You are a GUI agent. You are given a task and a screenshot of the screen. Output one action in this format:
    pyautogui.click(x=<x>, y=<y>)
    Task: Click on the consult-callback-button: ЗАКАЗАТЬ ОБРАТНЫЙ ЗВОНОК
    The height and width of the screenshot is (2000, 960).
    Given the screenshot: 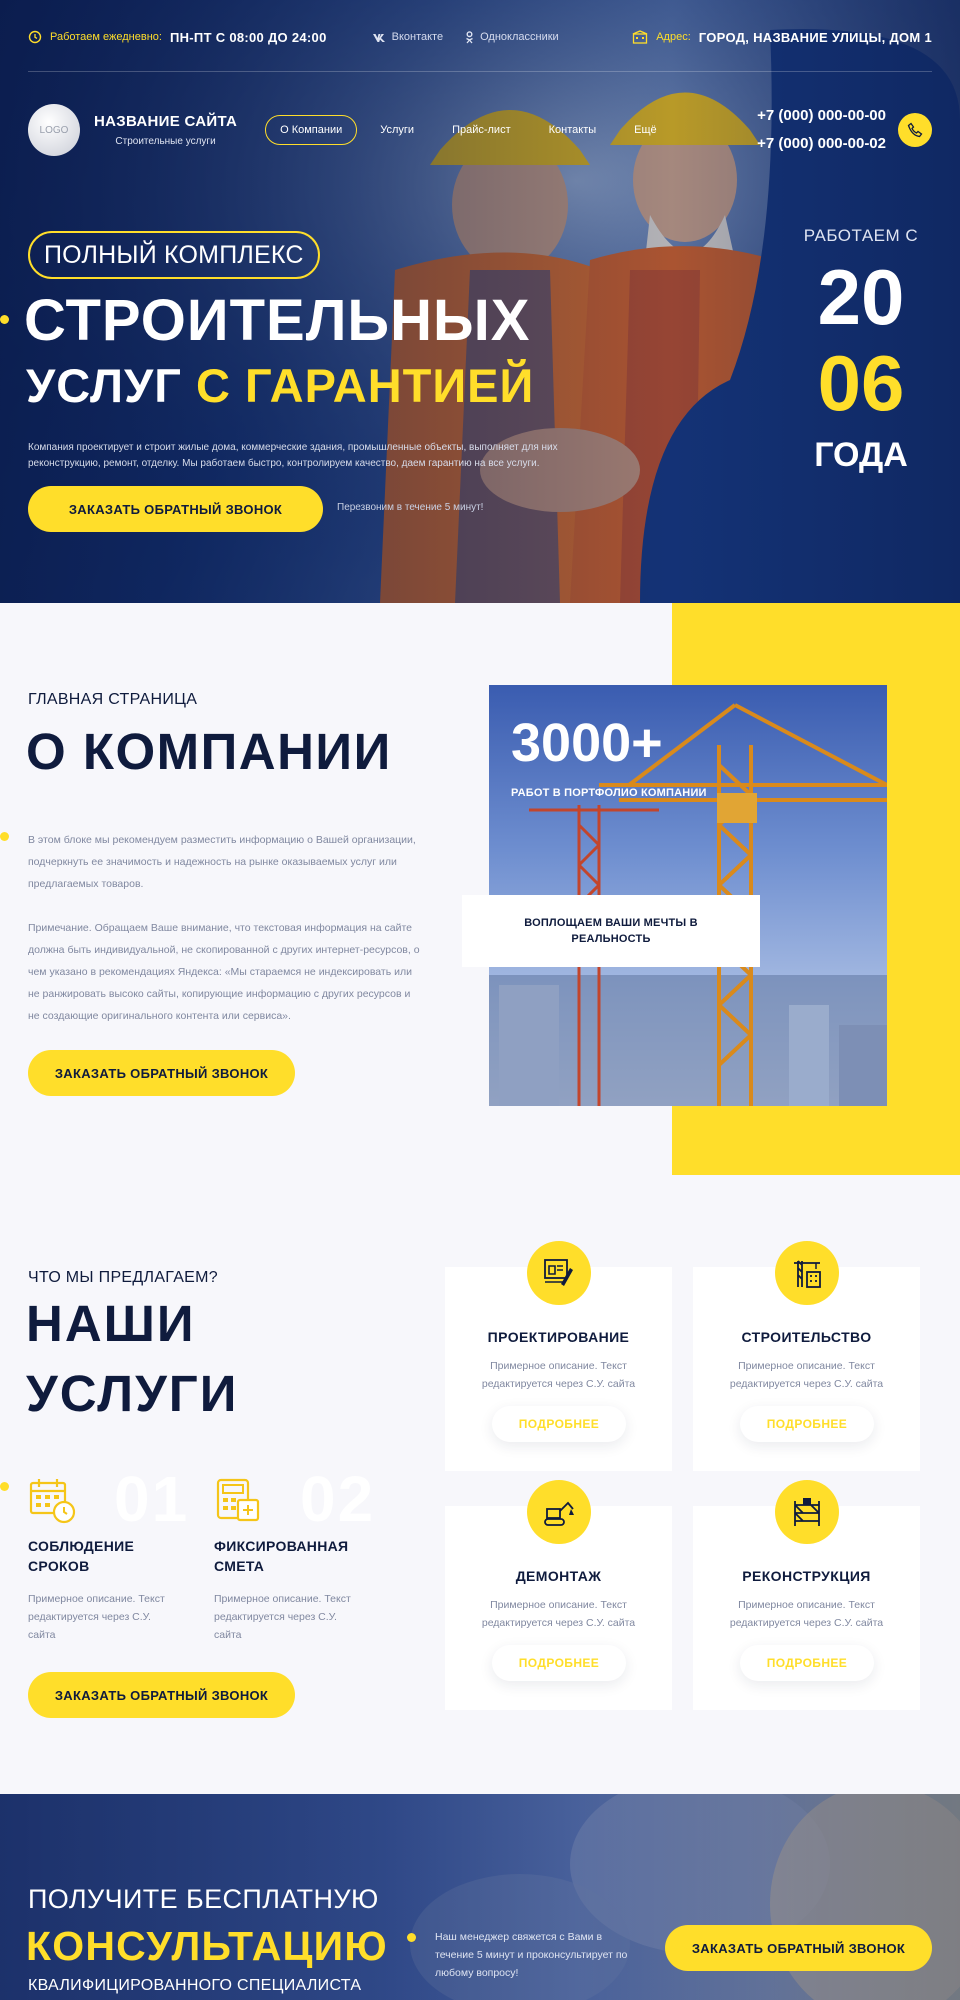 What is the action you would take?
    pyautogui.click(x=798, y=1948)
    